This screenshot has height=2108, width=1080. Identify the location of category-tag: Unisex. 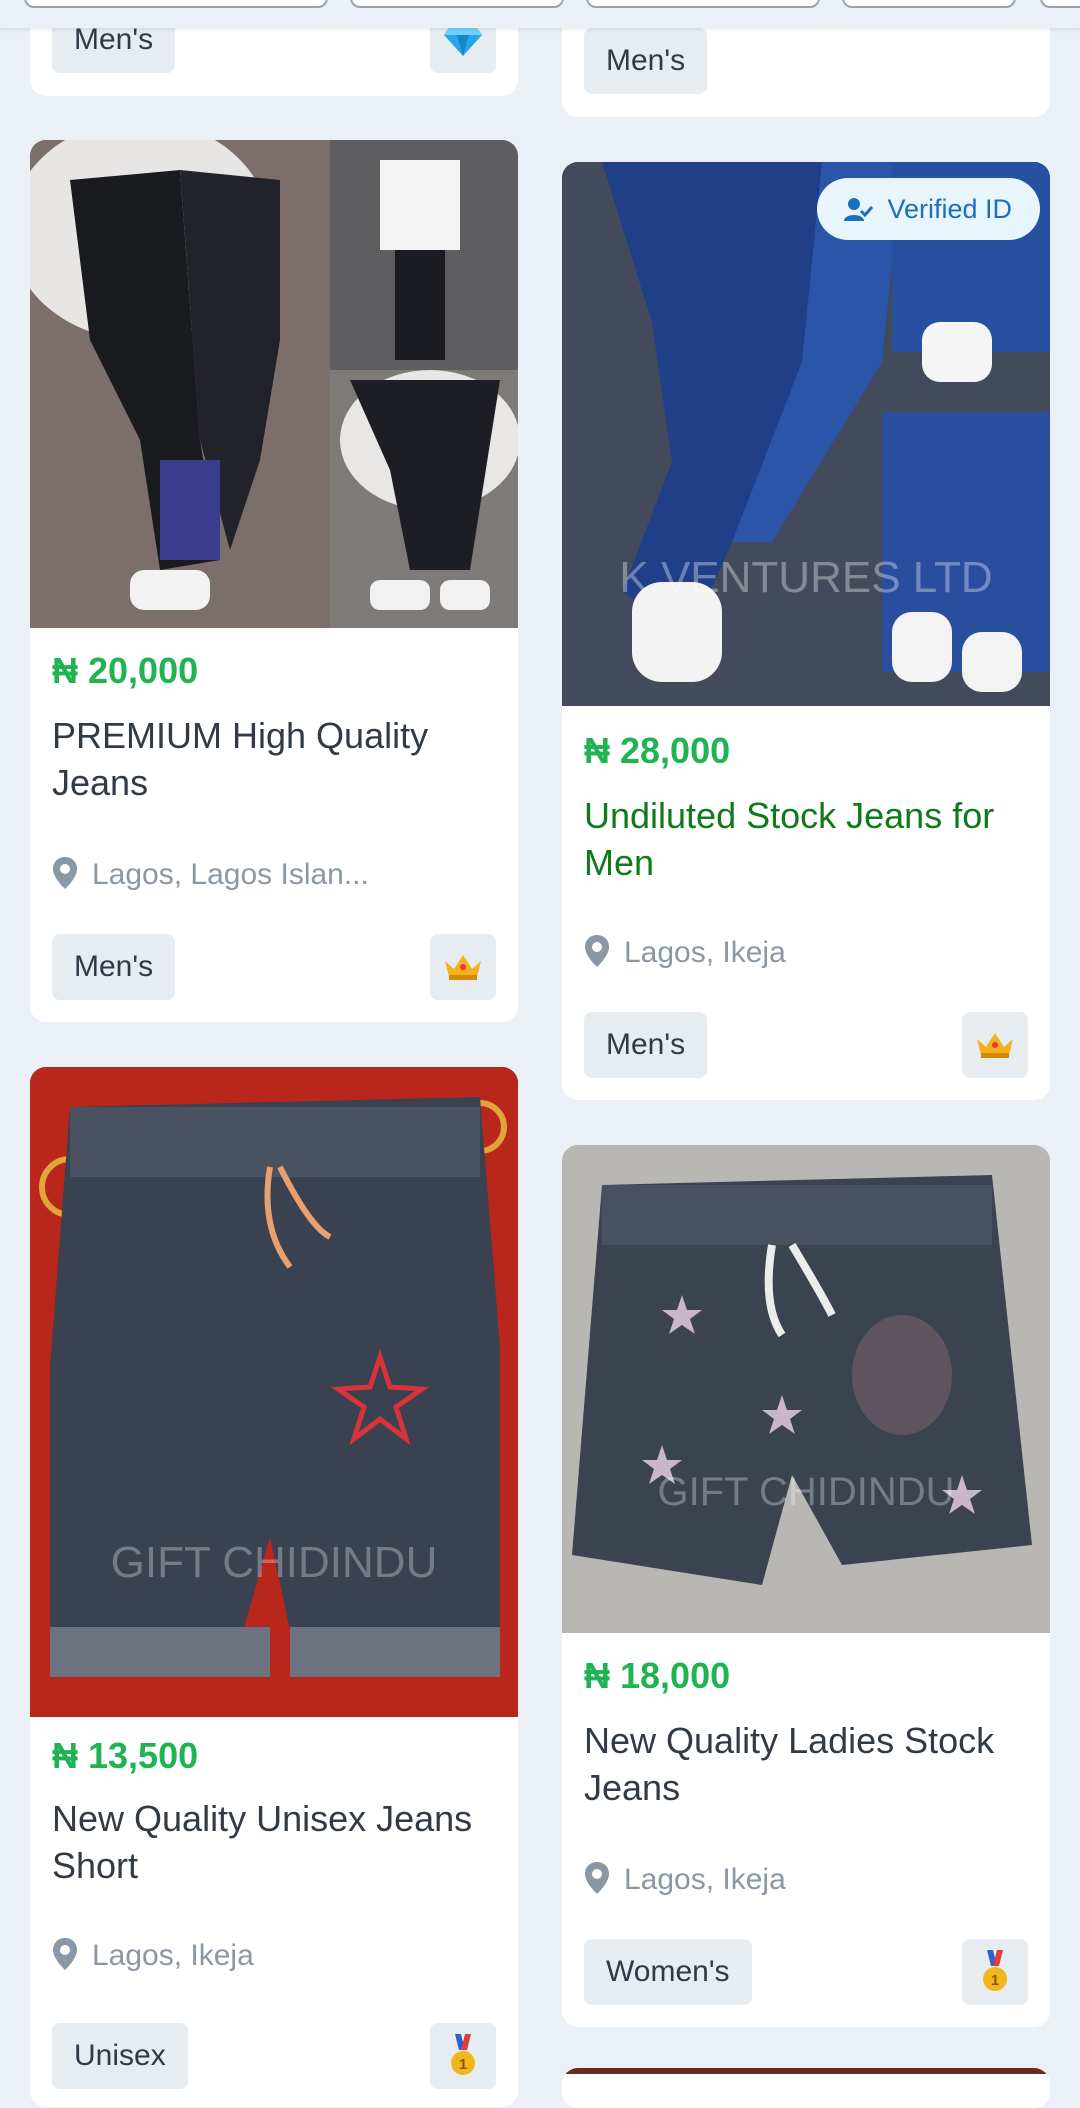
(120, 2056).